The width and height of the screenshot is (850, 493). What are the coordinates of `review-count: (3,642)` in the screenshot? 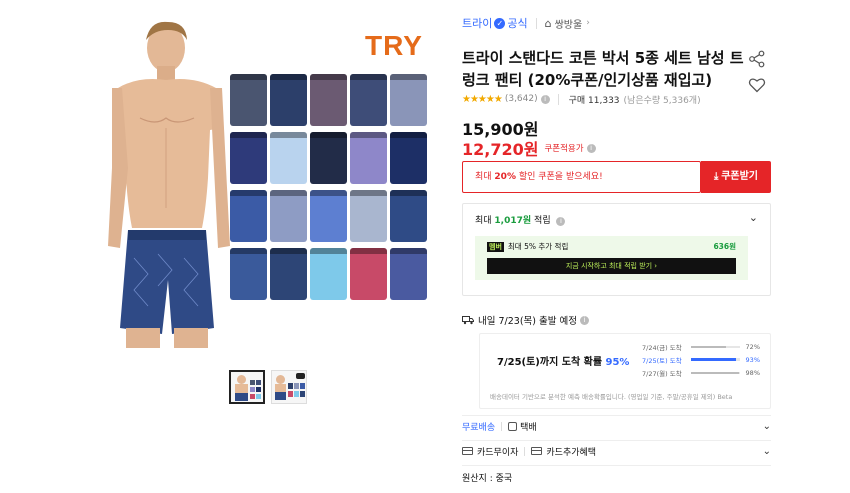 It's located at (521, 99).